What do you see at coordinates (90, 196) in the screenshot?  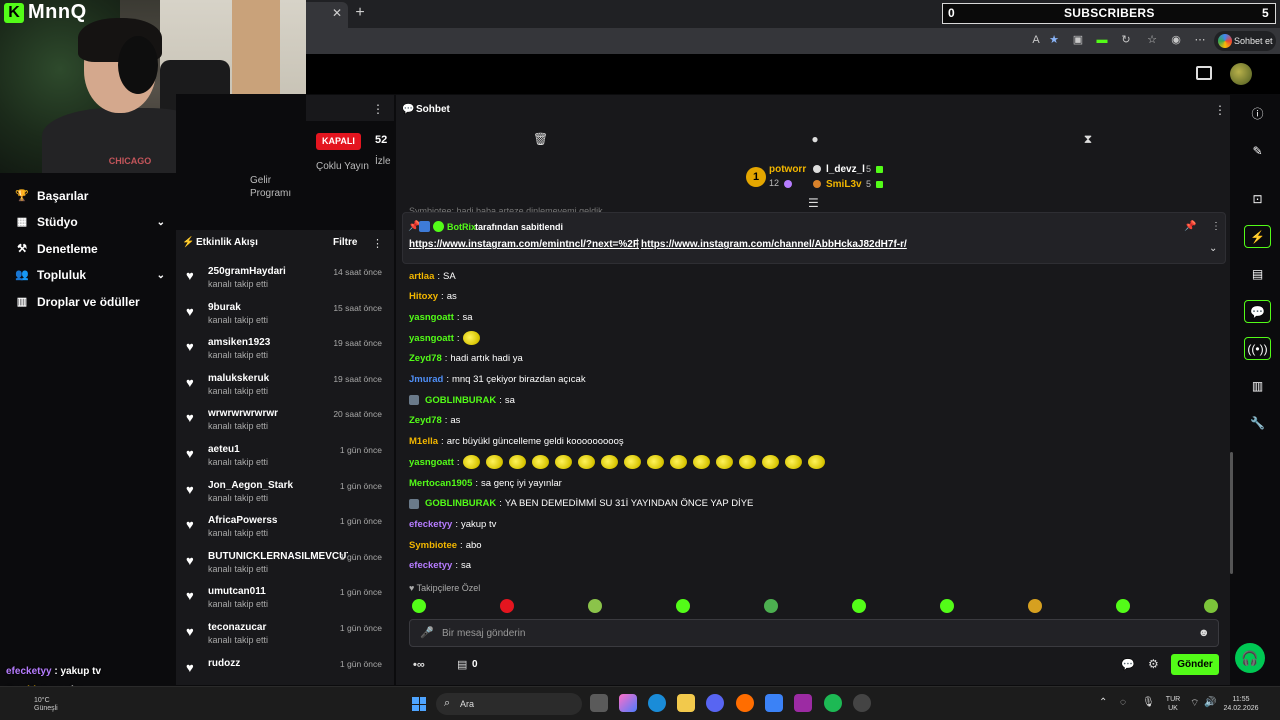 I see `sidebar-item: 🏆 Başarılar` at bounding box center [90, 196].